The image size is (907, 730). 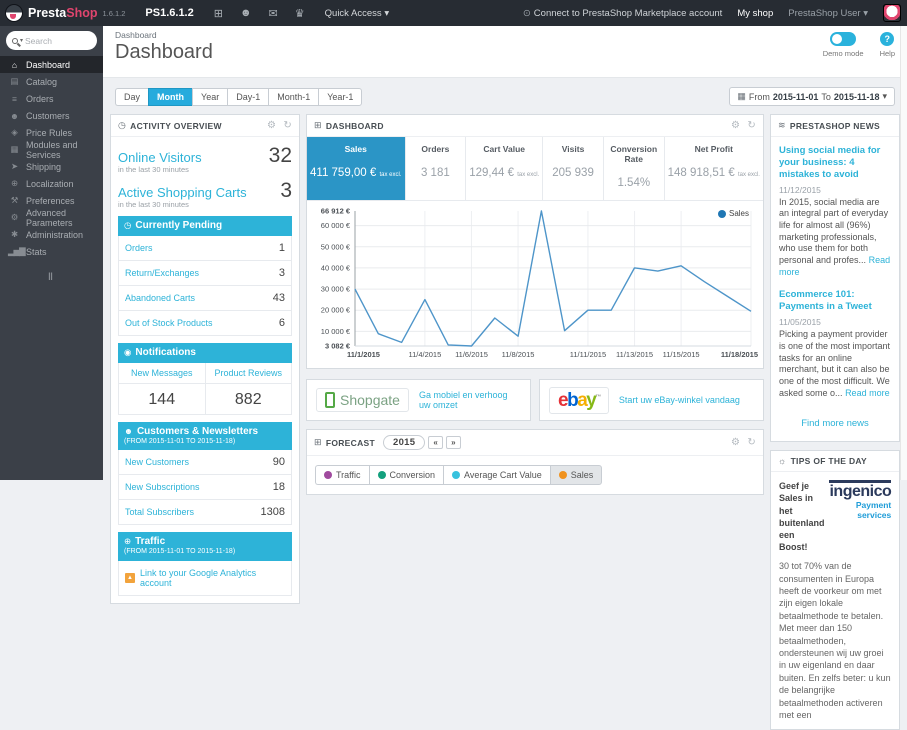 I want to click on forward-icon: », so click(x=453, y=442).